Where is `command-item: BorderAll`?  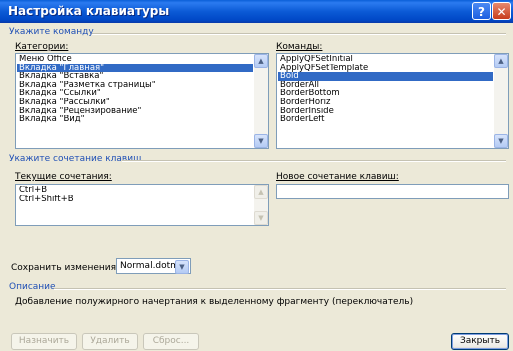
command-item: BorderAll is located at coordinates (385, 85).